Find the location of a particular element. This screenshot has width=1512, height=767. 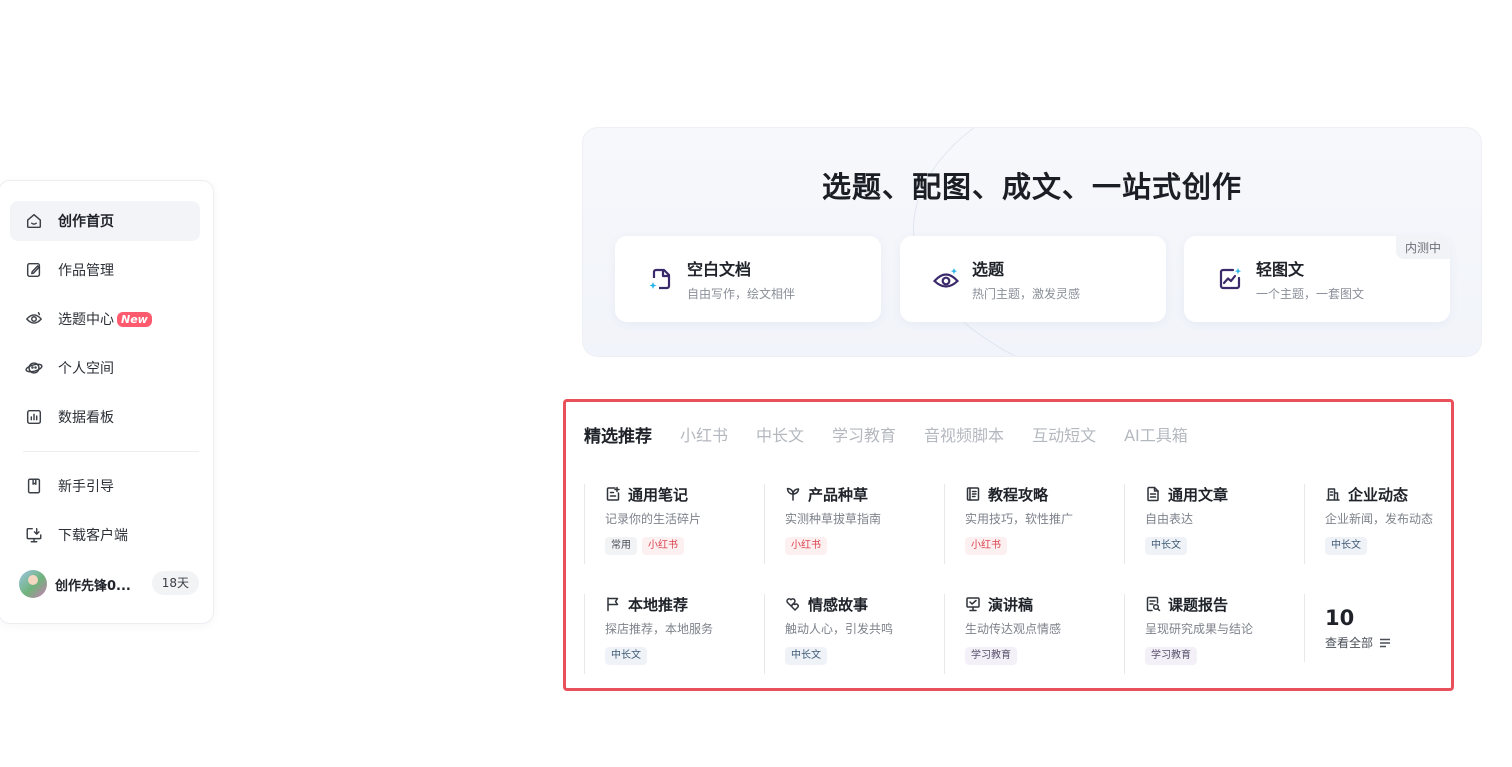

template-title: 课题报告 is located at coordinates (1198, 604).